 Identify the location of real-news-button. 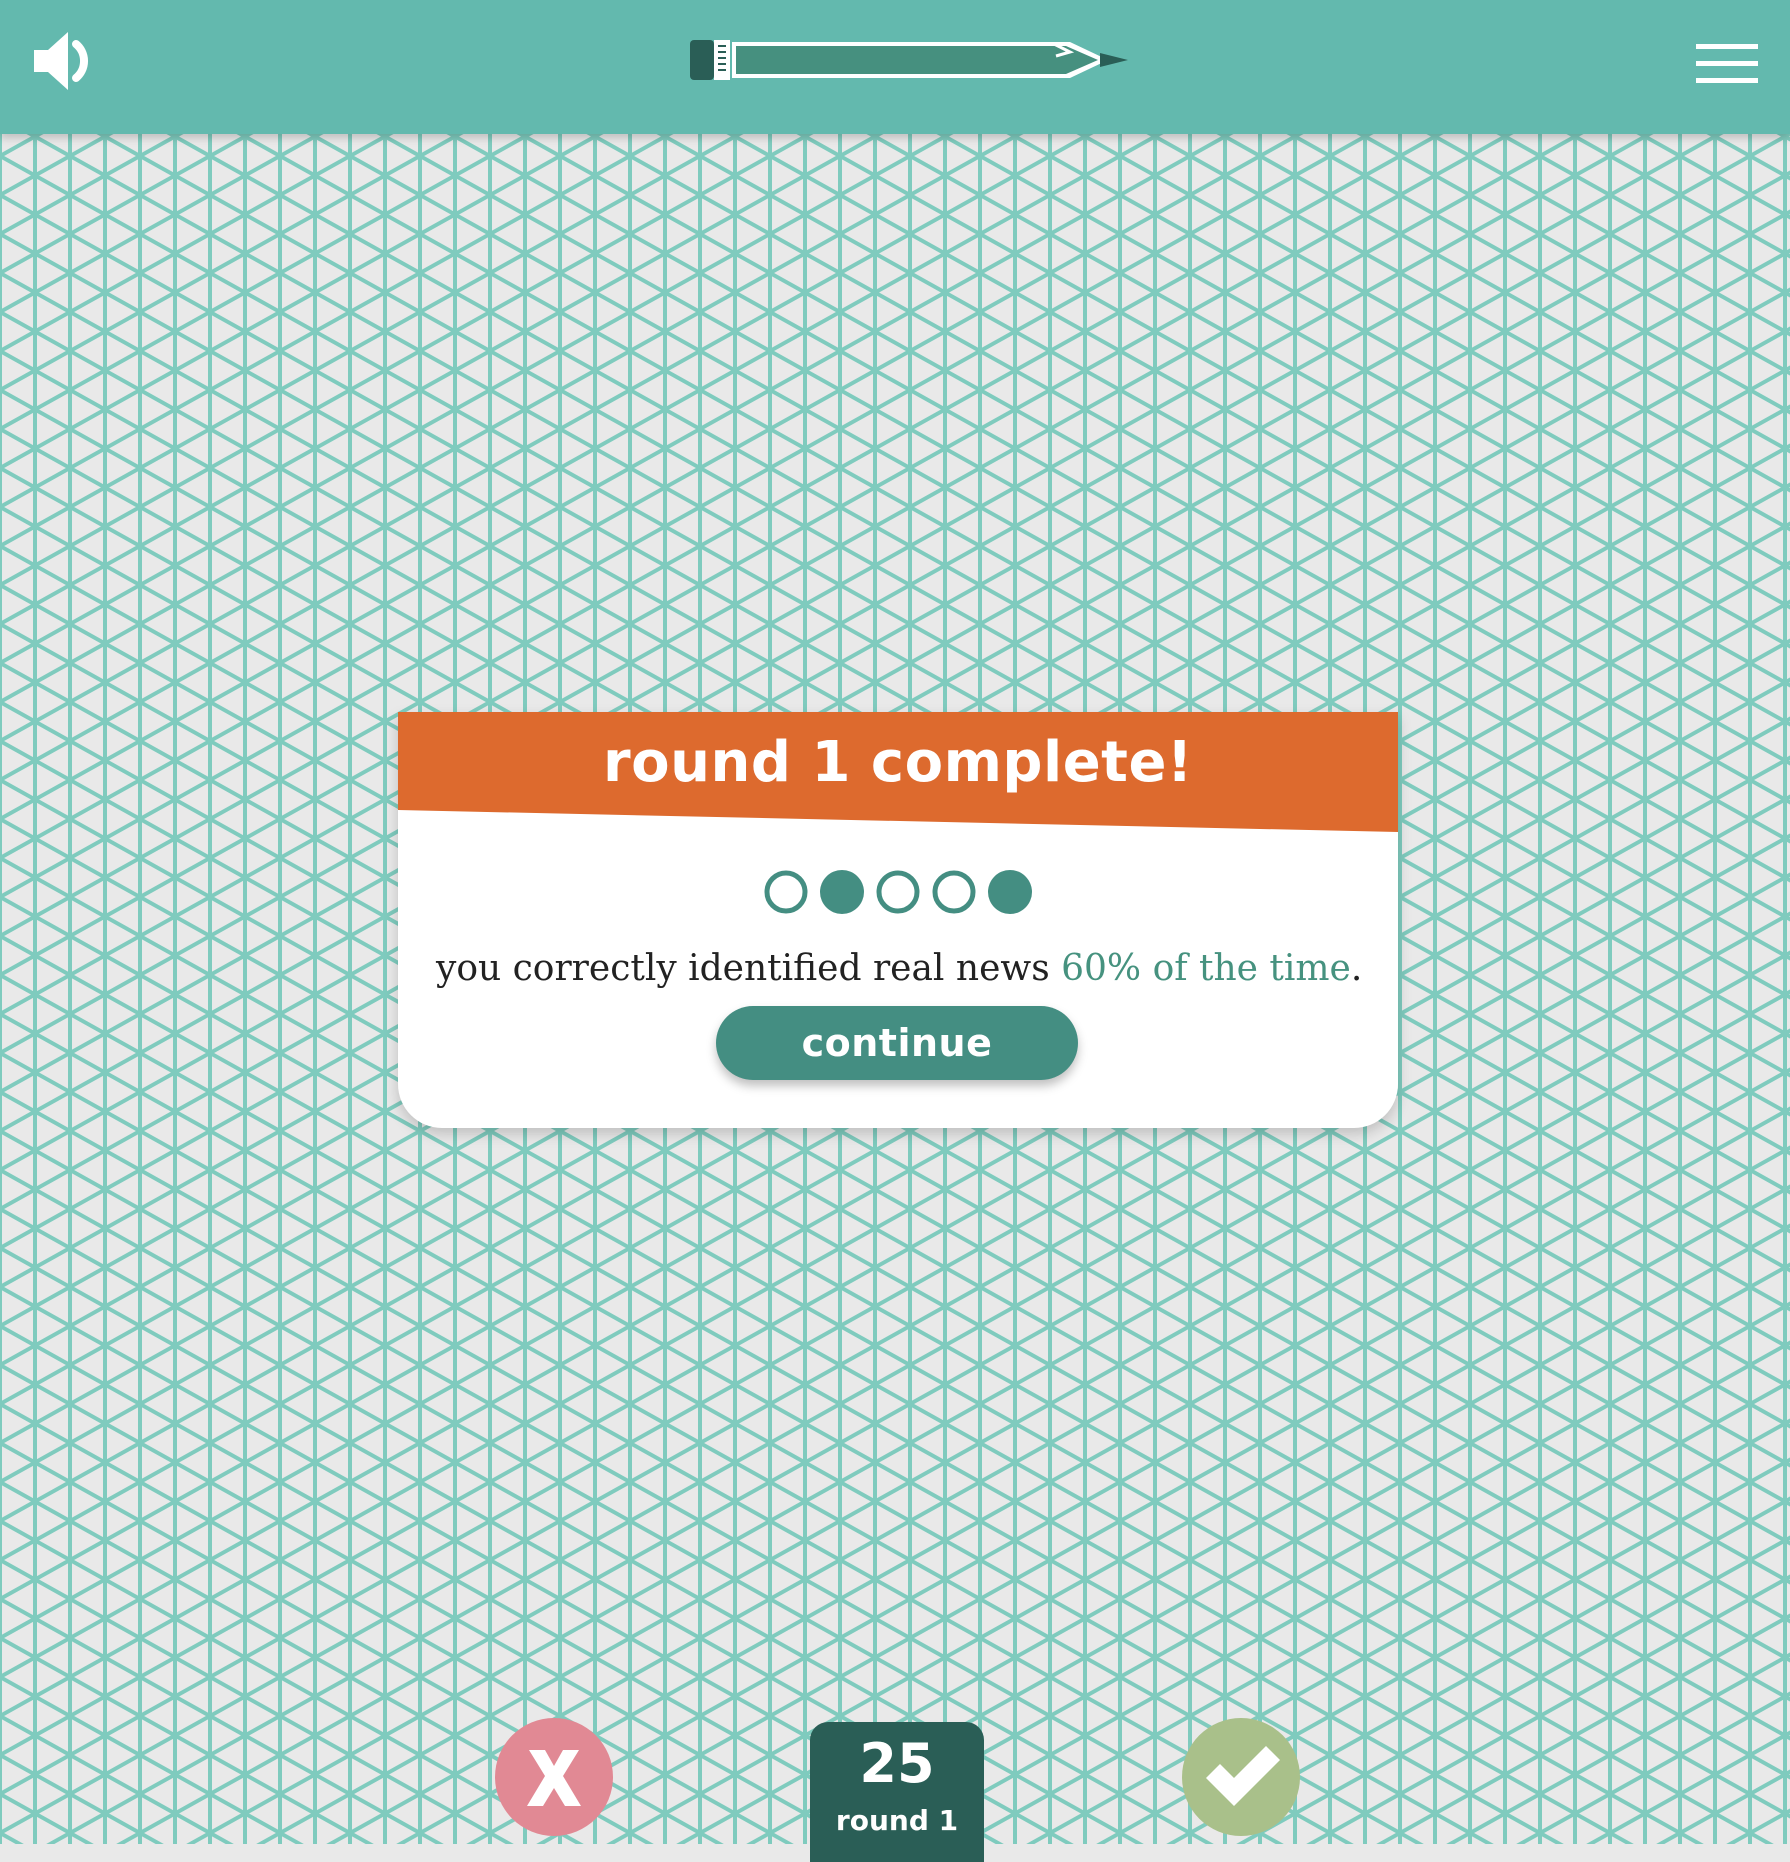
(1241, 1777).